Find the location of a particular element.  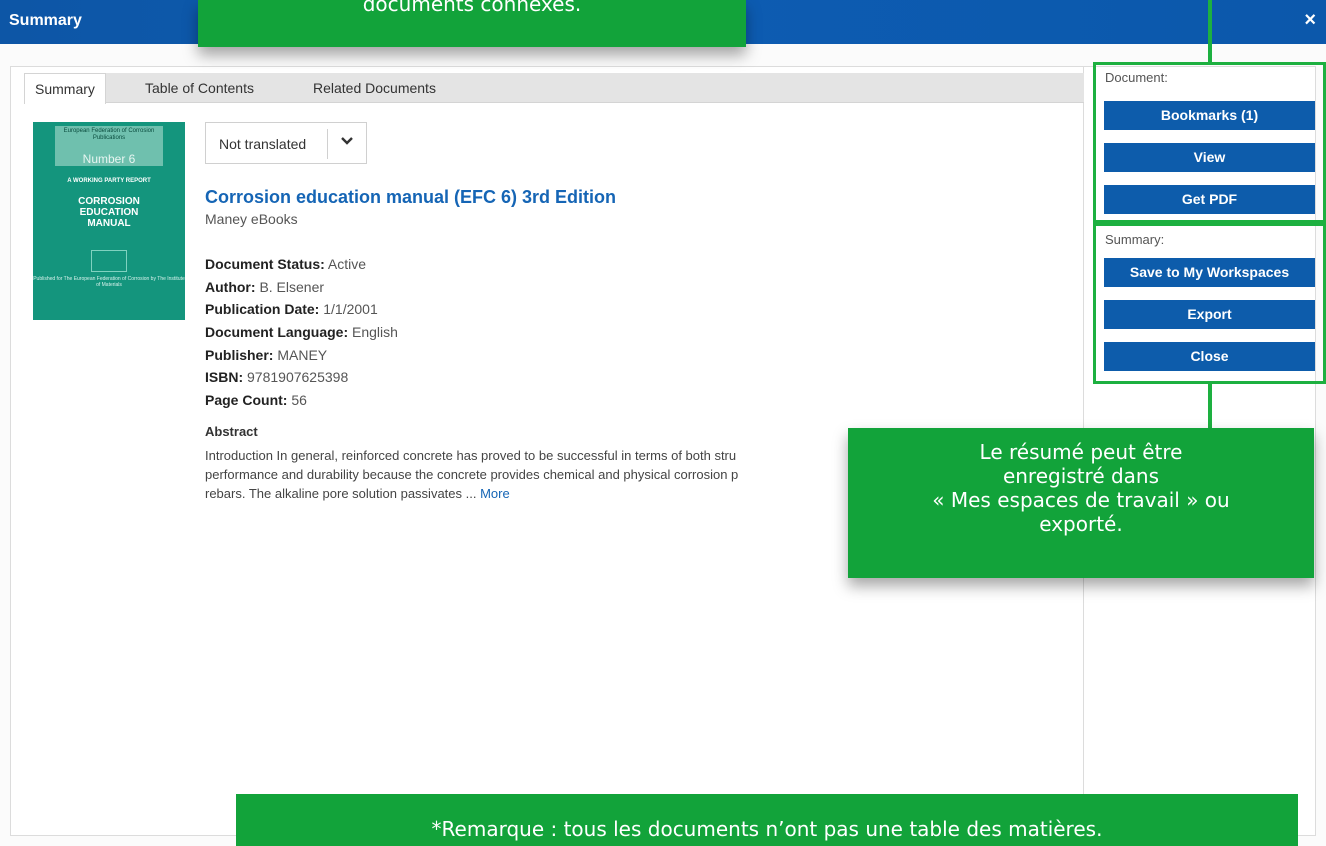

abstract-heading: Abstract is located at coordinates (231, 431).